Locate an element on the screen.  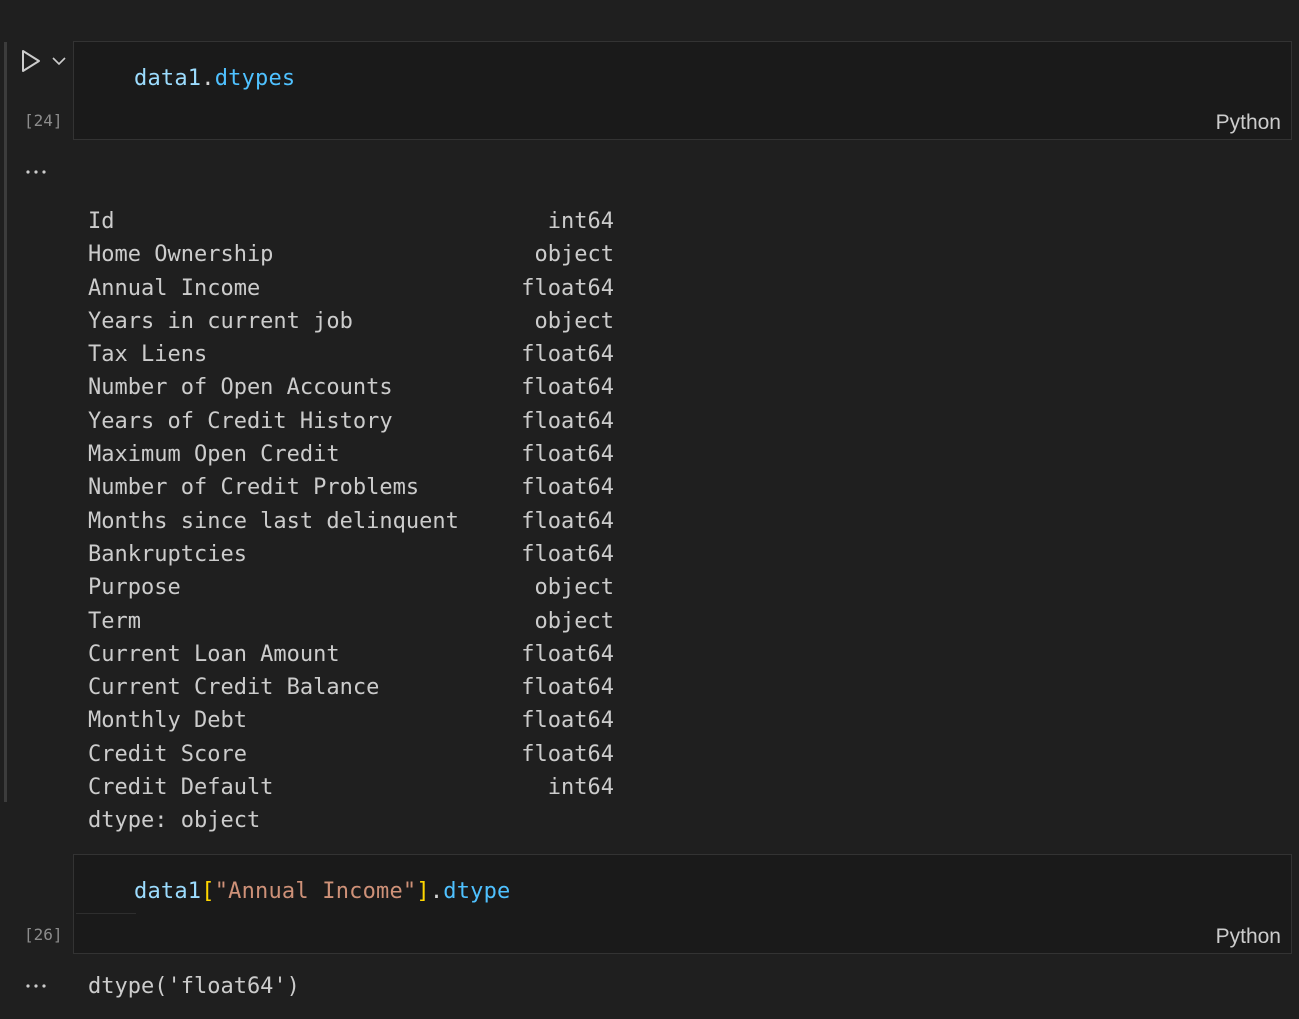
run-cell-icon is located at coordinates (31, 61).